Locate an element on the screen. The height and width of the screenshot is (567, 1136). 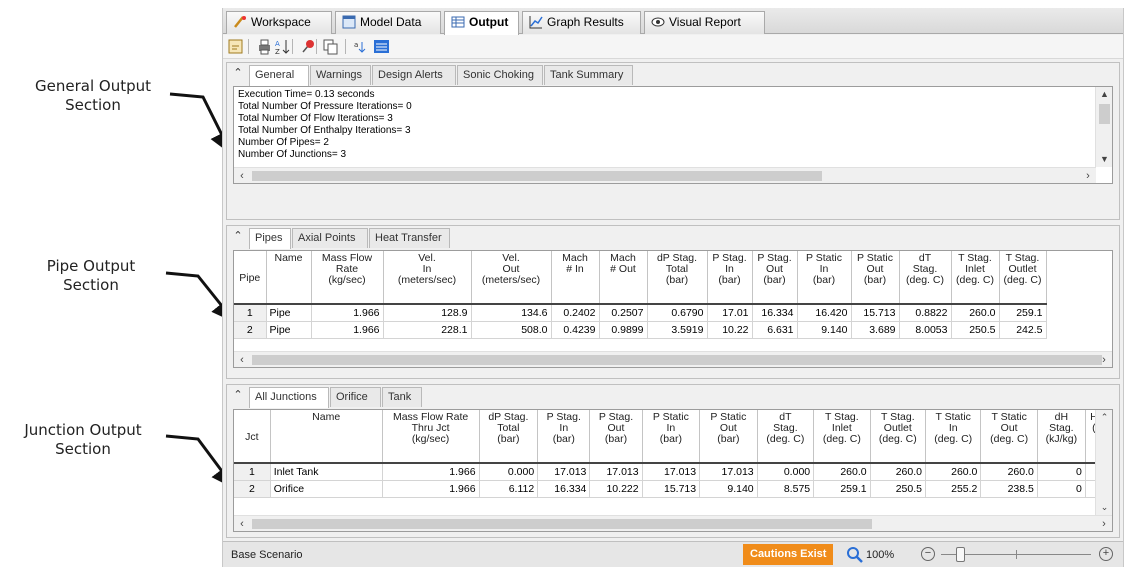
subtab-axial-points: Axial Points is located at coordinates (330, 238).